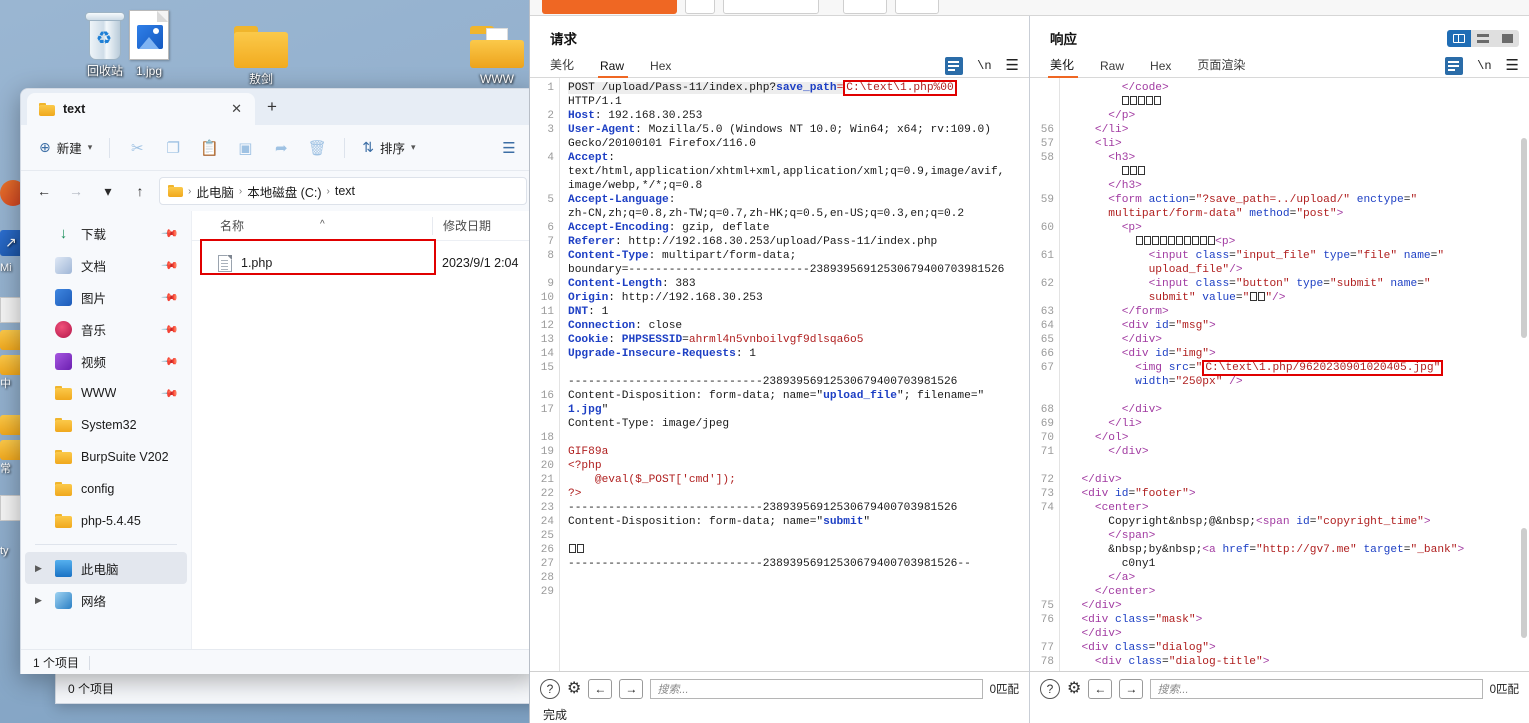 The image size is (1529, 723). What do you see at coordinates (317, 148) in the screenshot?
I see `delete-icon: 🗑` at bounding box center [317, 148].